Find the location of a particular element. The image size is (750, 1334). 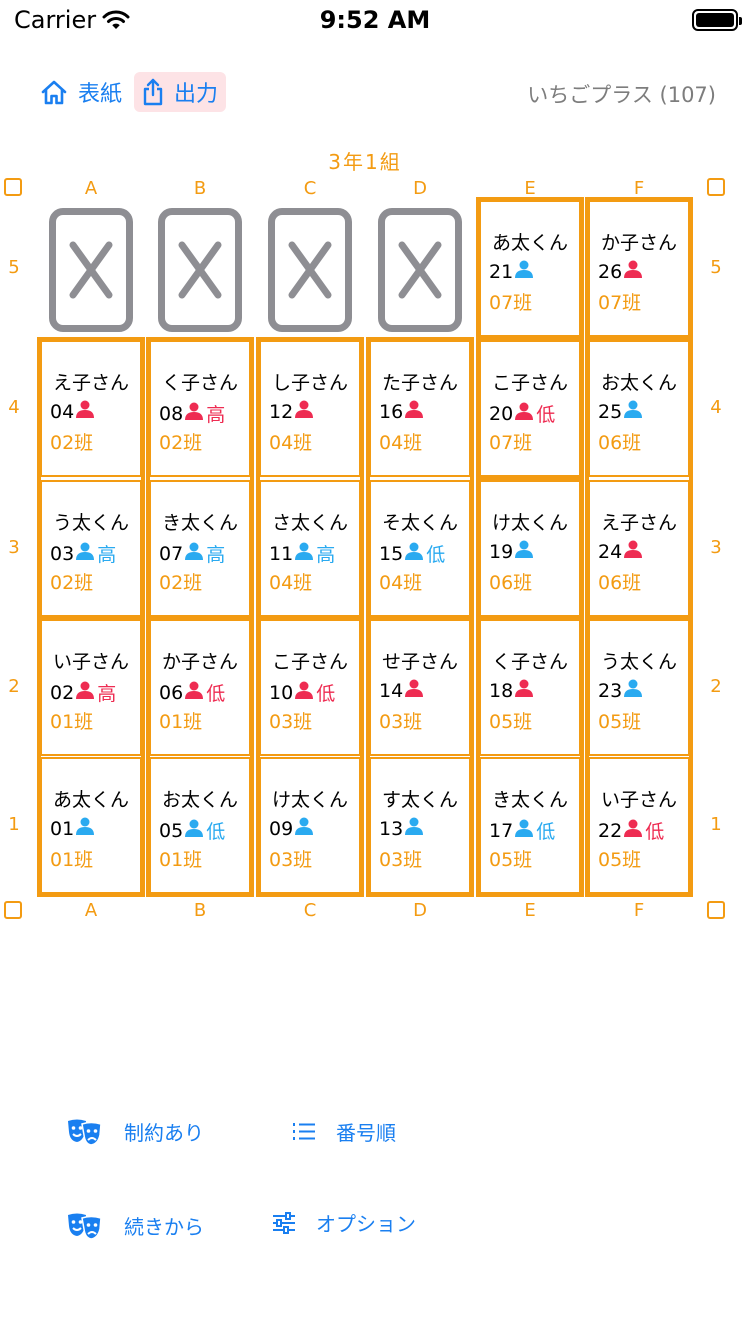

row-label-right: 1 is located at coordinates (716, 824).